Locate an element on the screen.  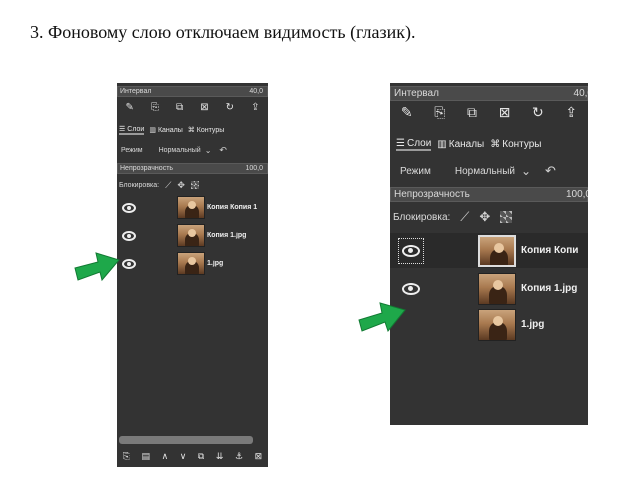
anchor-layer-icon: ⚓ is located at coordinates (239, 456).